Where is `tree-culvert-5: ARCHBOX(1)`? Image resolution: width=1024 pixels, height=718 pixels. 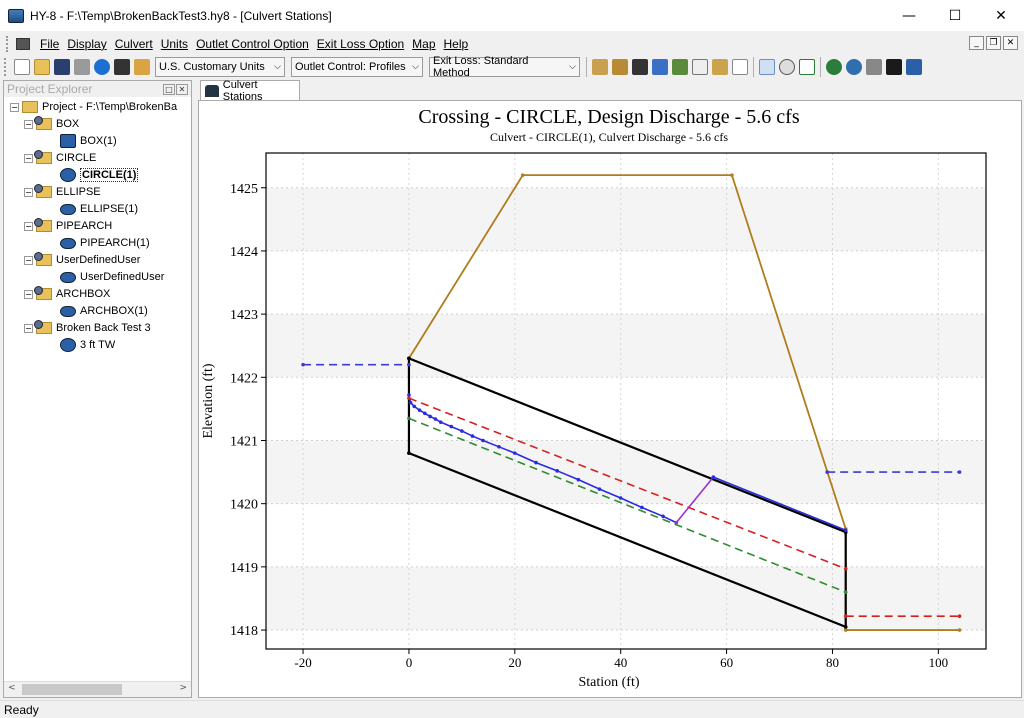
tree-culvert-5: ARCHBOX(1) is located at coordinates (104, 311).